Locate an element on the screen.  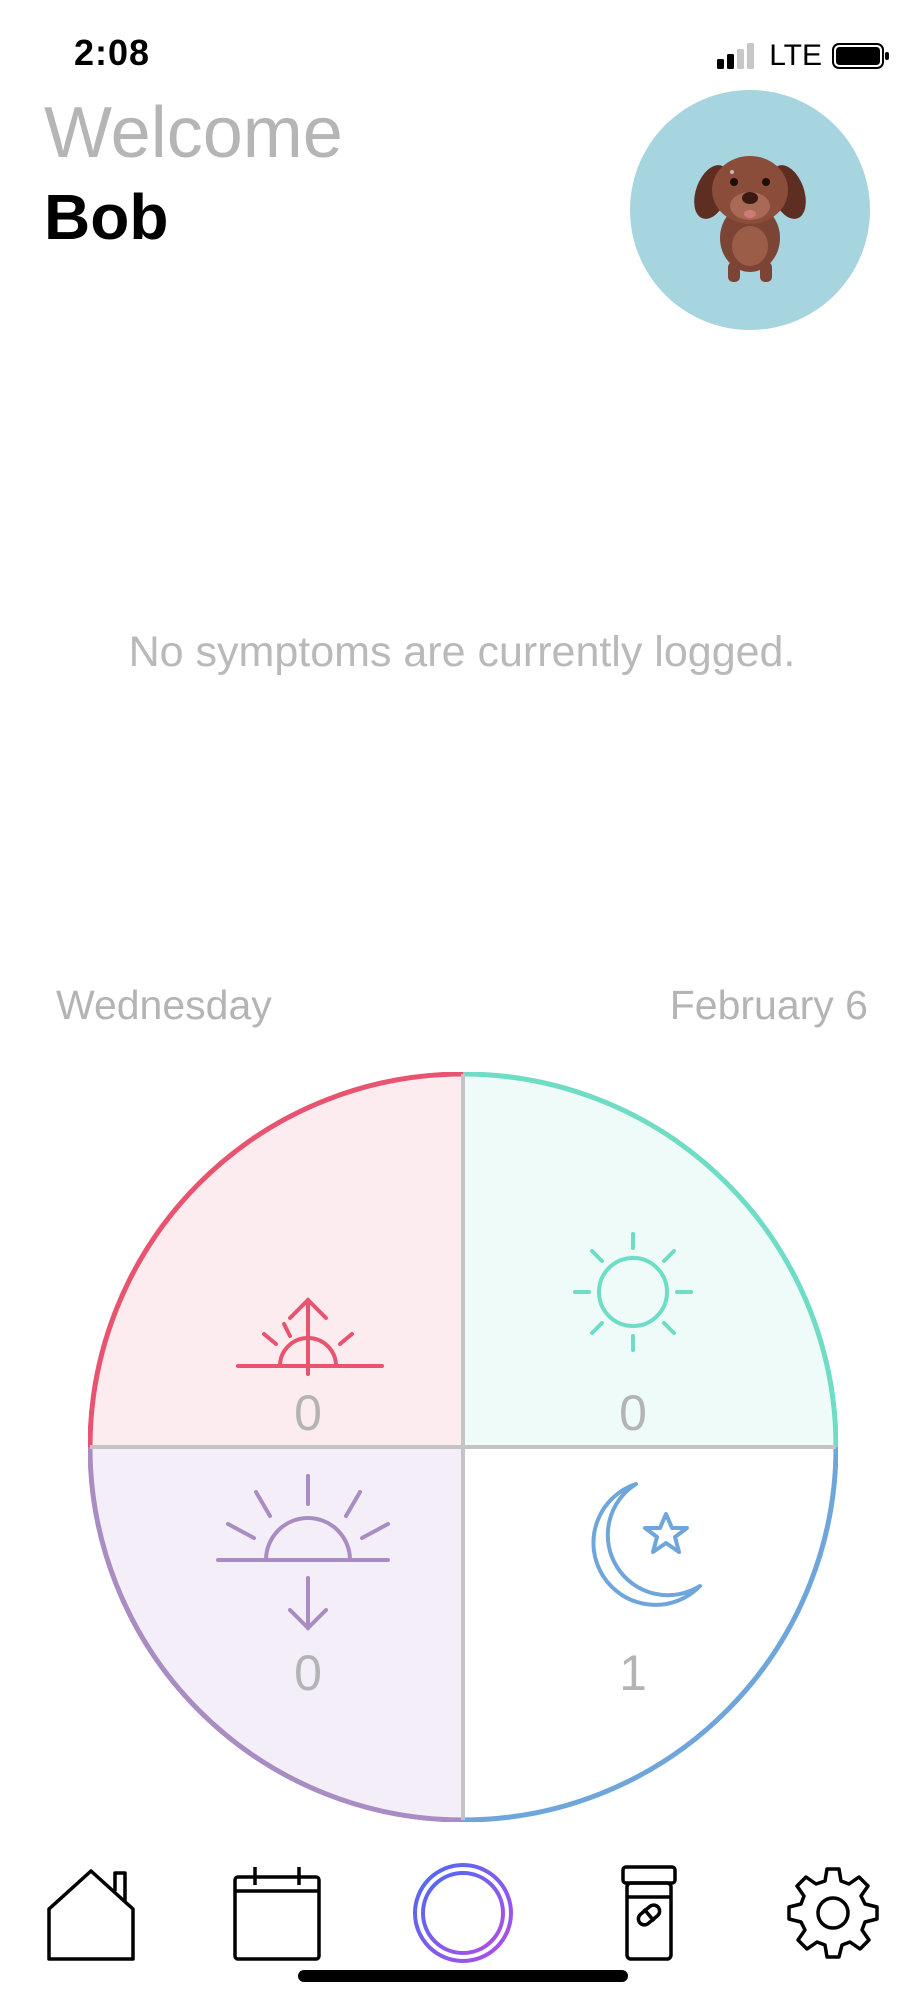
tab-medication is located at coordinates (649, 1913).